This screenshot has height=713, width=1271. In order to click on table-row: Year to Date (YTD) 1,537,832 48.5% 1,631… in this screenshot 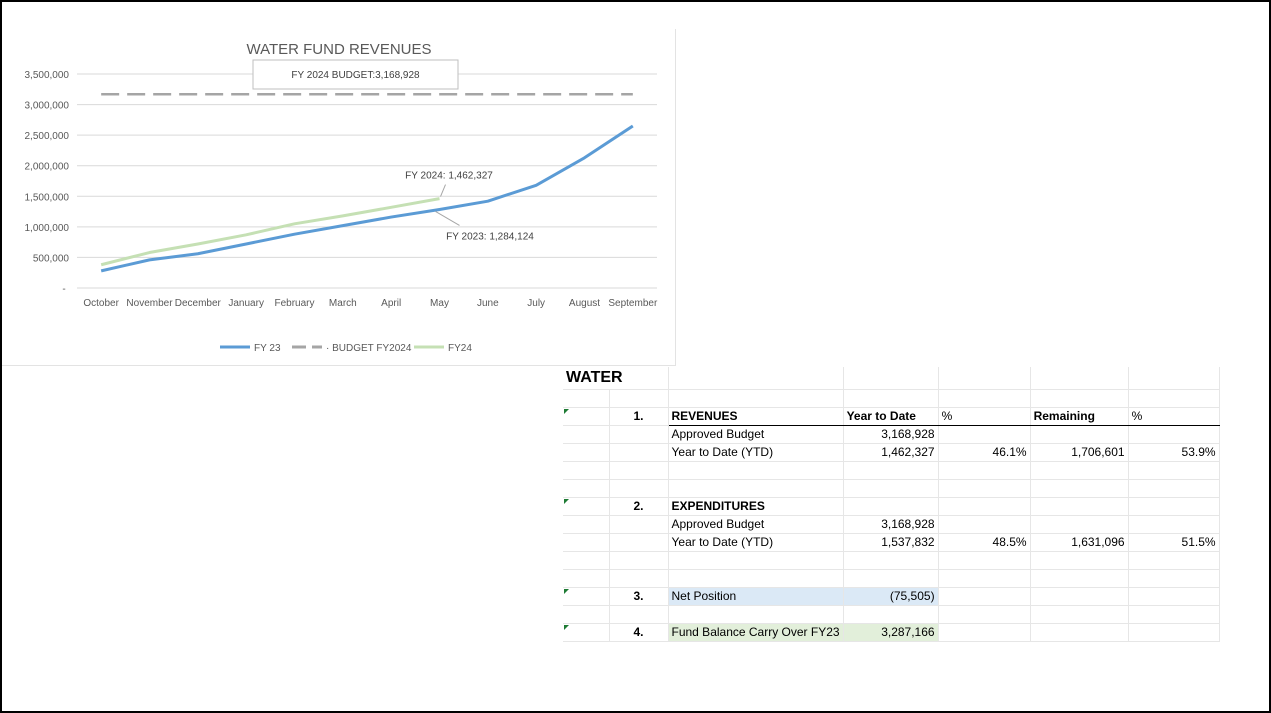, I will do `click(891, 542)`.